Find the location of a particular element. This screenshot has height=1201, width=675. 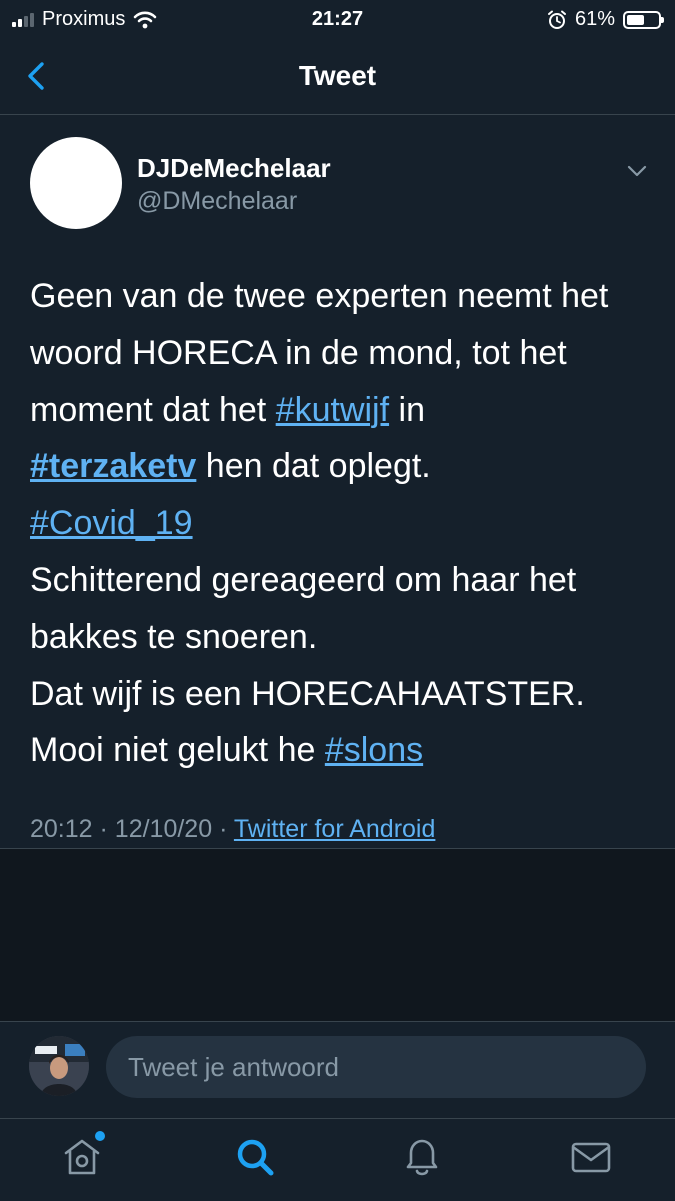

notification-dot is located at coordinates (100, 1136).